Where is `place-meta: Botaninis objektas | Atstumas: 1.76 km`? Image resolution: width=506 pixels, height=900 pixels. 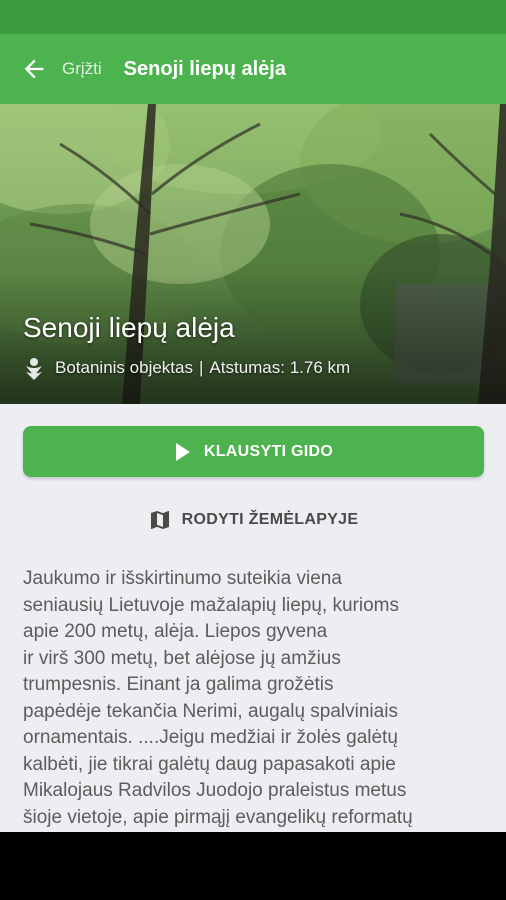 place-meta: Botaninis objektas | Atstumas: 1.76 km is located at coordinates (186, 368).